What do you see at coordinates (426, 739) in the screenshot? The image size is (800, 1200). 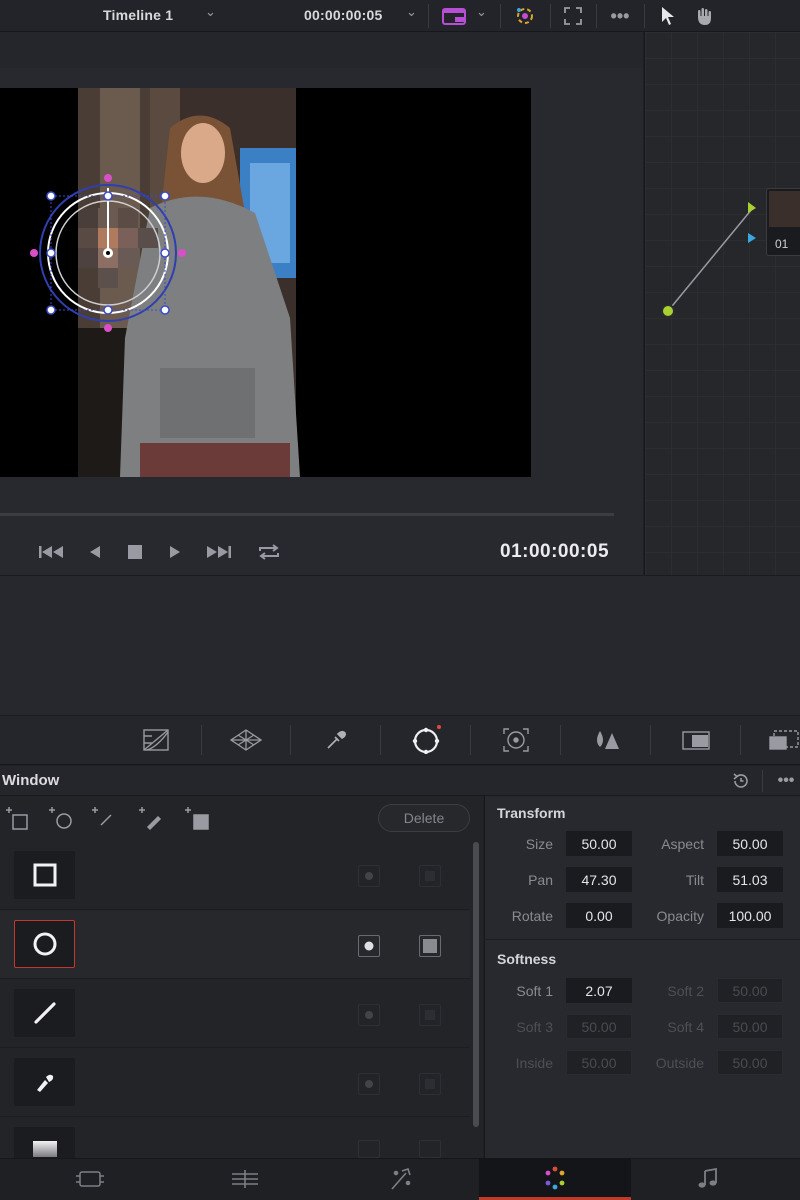 I see `window-tool-icon` at bounding box center [426, 739].